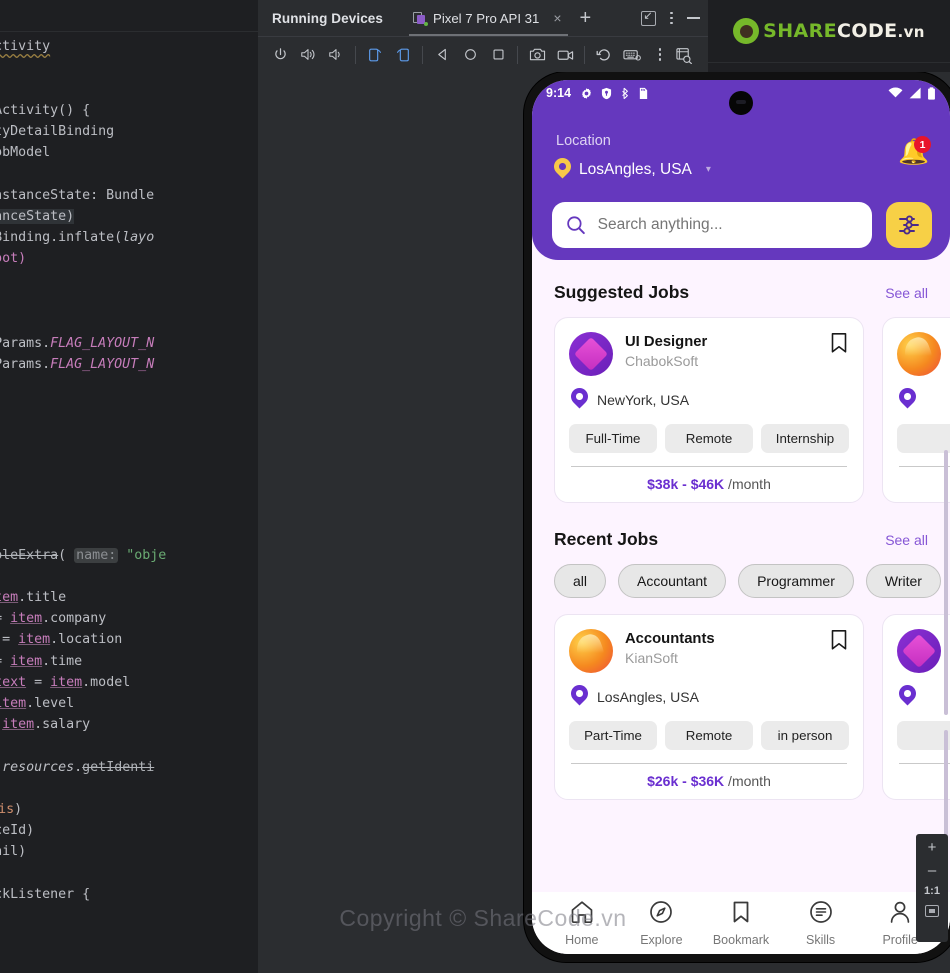  What do you see at coordinates (375, 55) in the screenshot?
I see `rotate-left-button` at bounding box center [375, 55].